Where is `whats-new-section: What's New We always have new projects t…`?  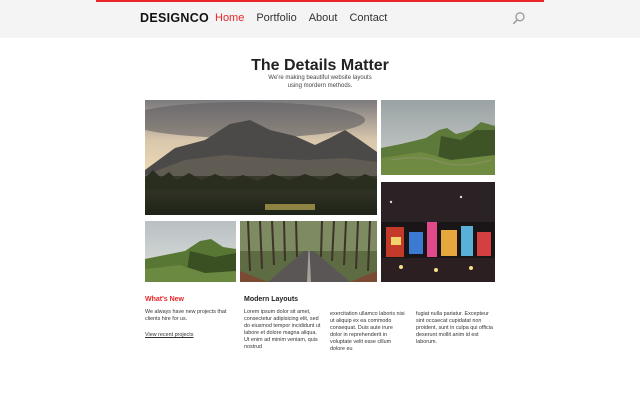 whats-new-section: What's New We always have new projects t… is located at coordinates (190, 318).